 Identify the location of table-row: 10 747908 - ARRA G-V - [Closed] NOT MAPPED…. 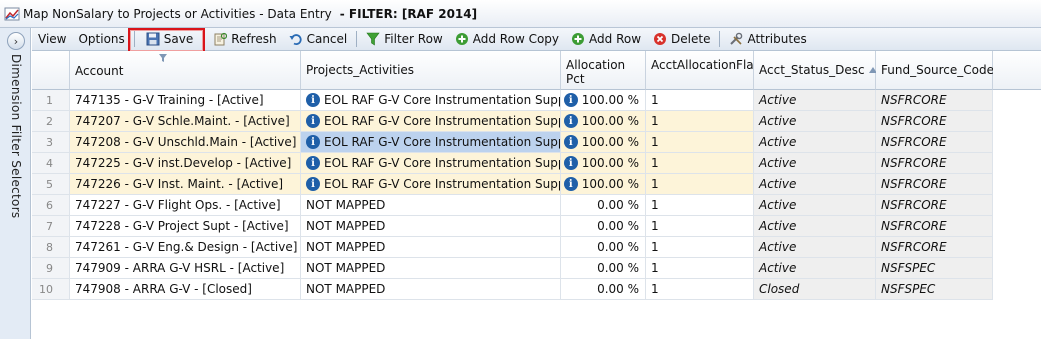
(536, 289).